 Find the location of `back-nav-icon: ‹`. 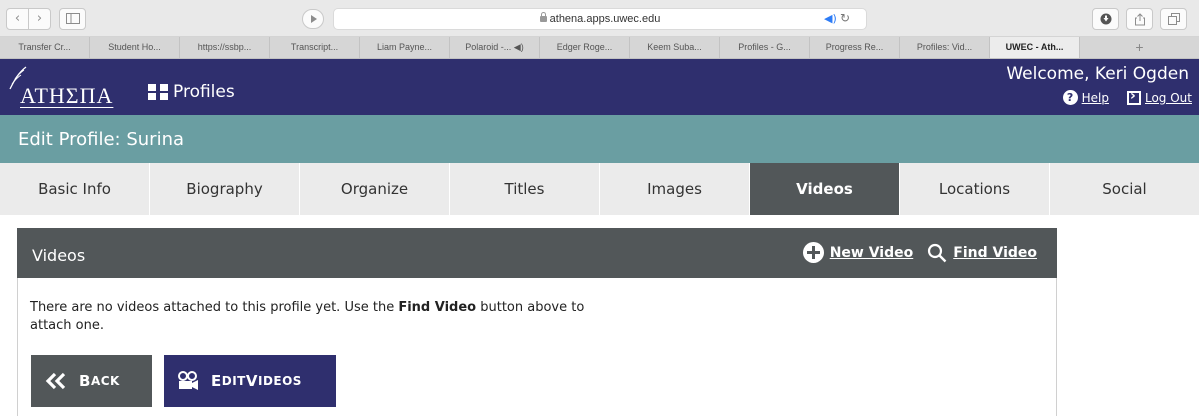

back-nav-icon: ‹ is located at coordinates (17, 19).